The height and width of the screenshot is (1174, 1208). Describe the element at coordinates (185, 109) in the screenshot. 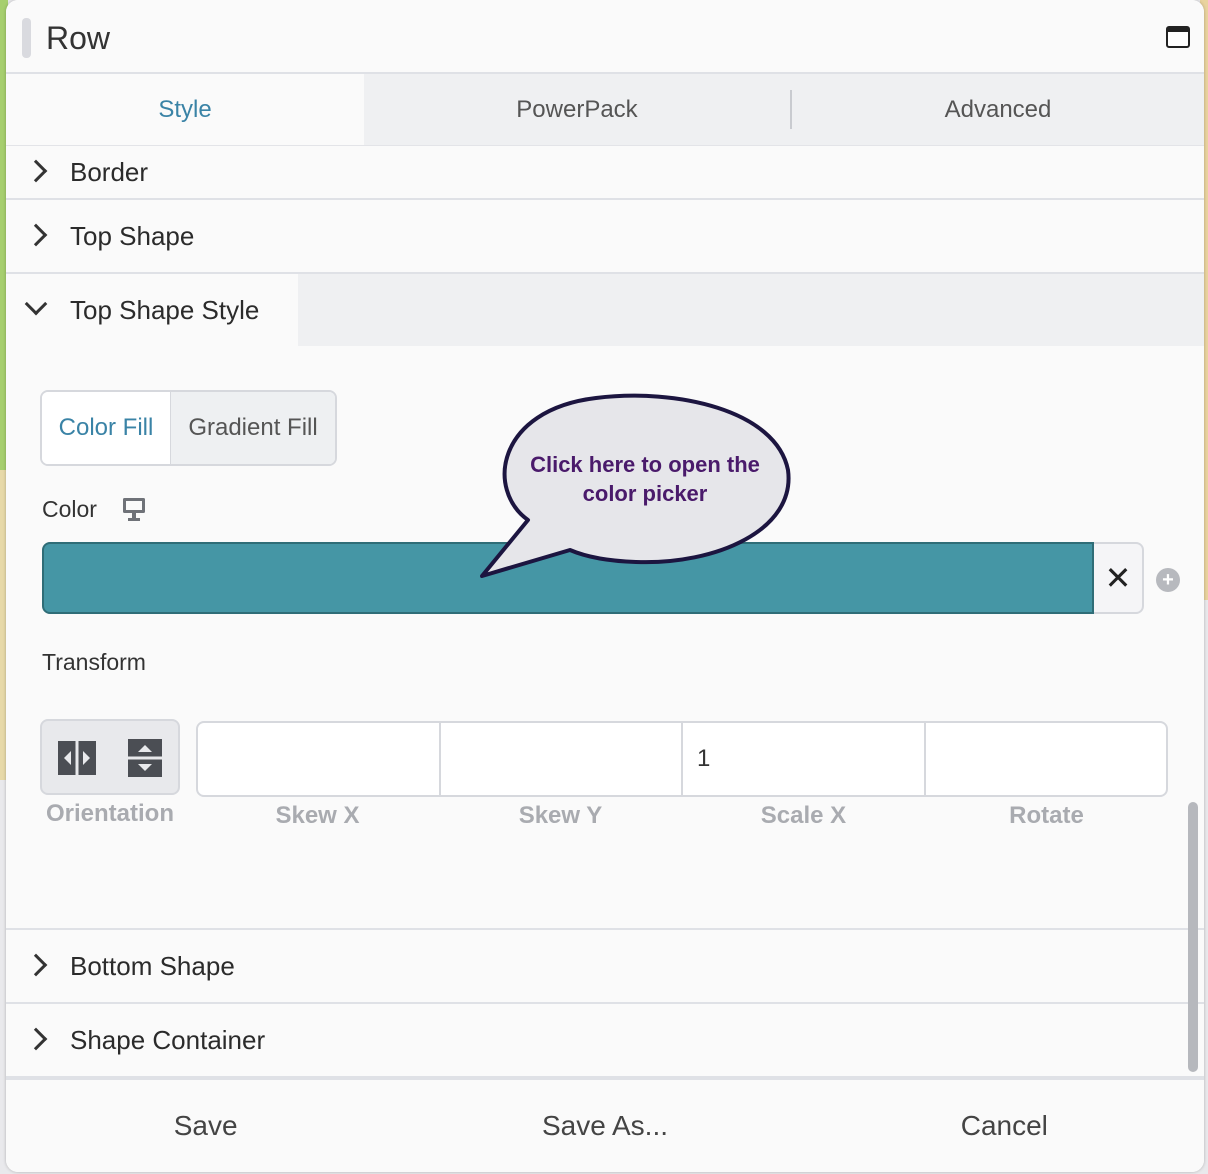

I see `tab-style: Style` at that location.